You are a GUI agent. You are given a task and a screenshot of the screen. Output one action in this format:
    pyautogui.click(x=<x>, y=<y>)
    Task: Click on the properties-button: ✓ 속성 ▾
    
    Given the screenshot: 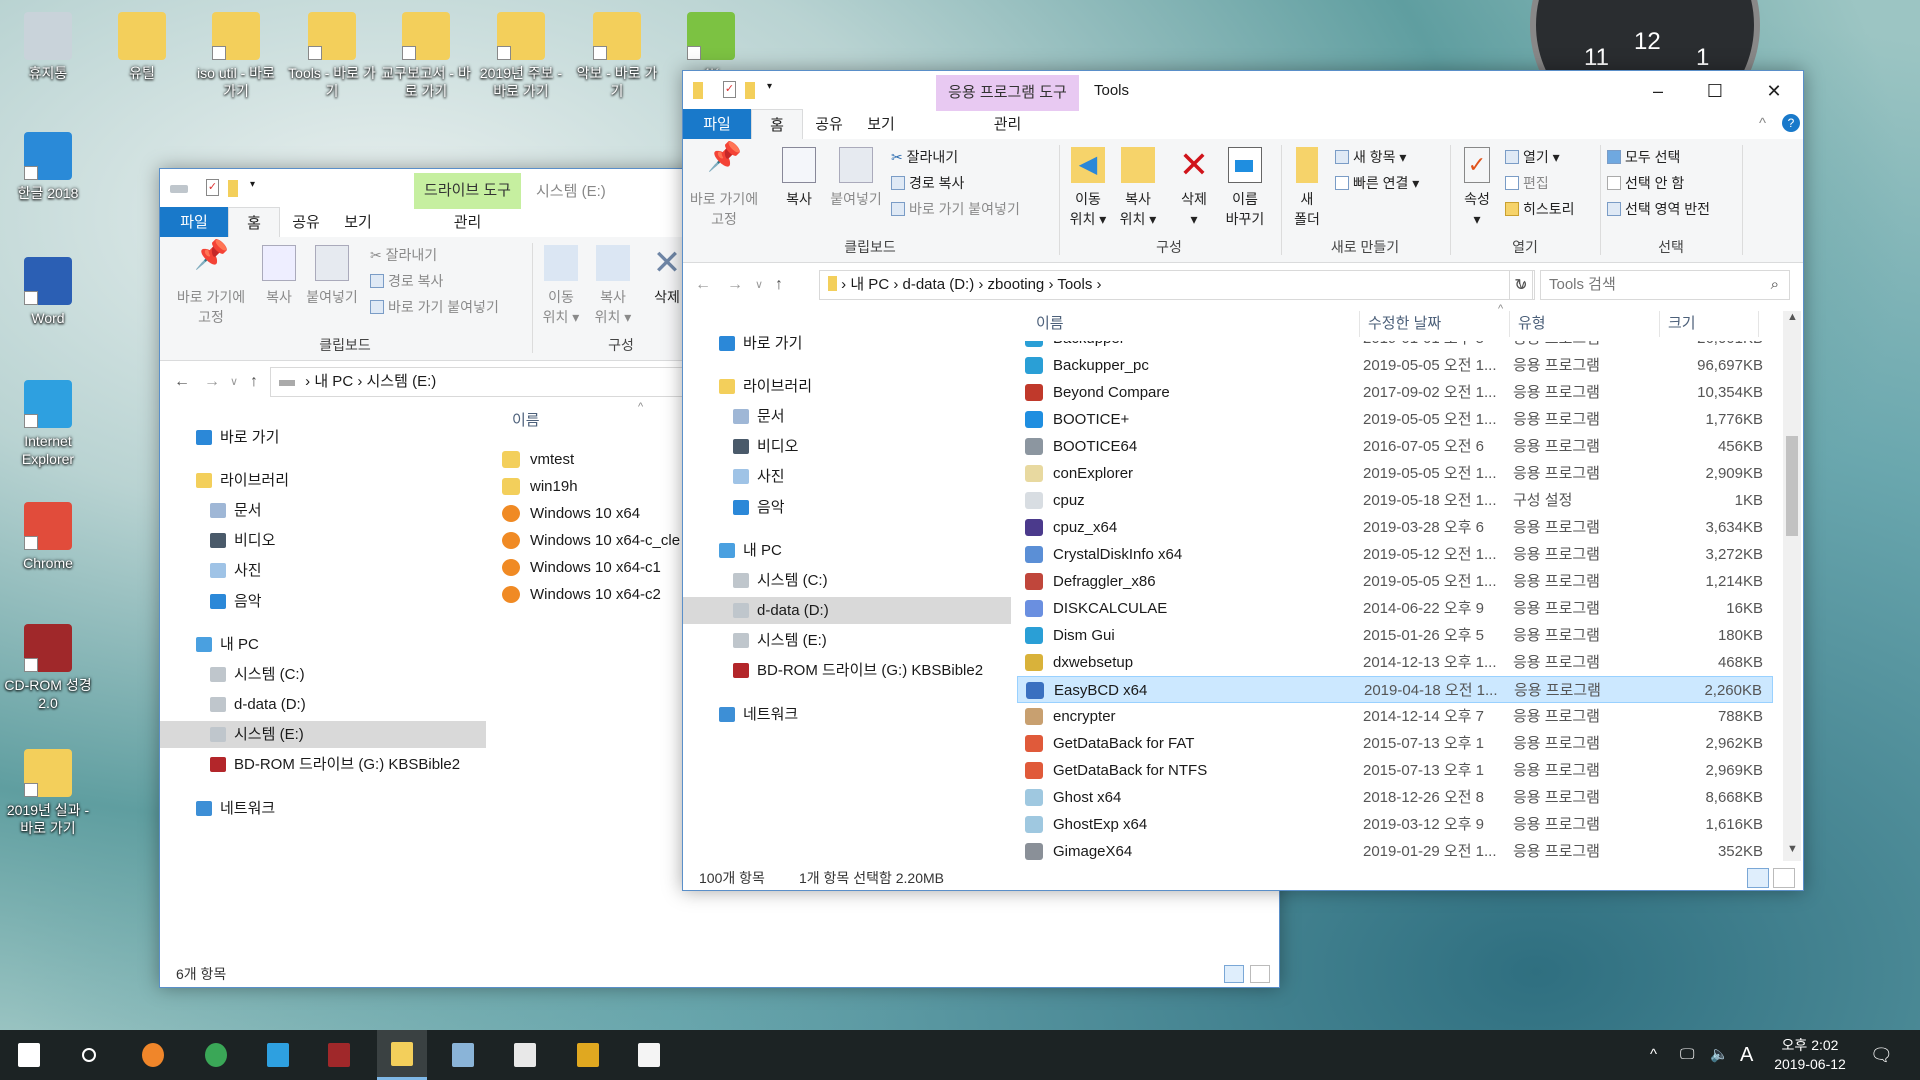 What is the action you would take?
    pyautogui.click(x=1477, y=188)
    